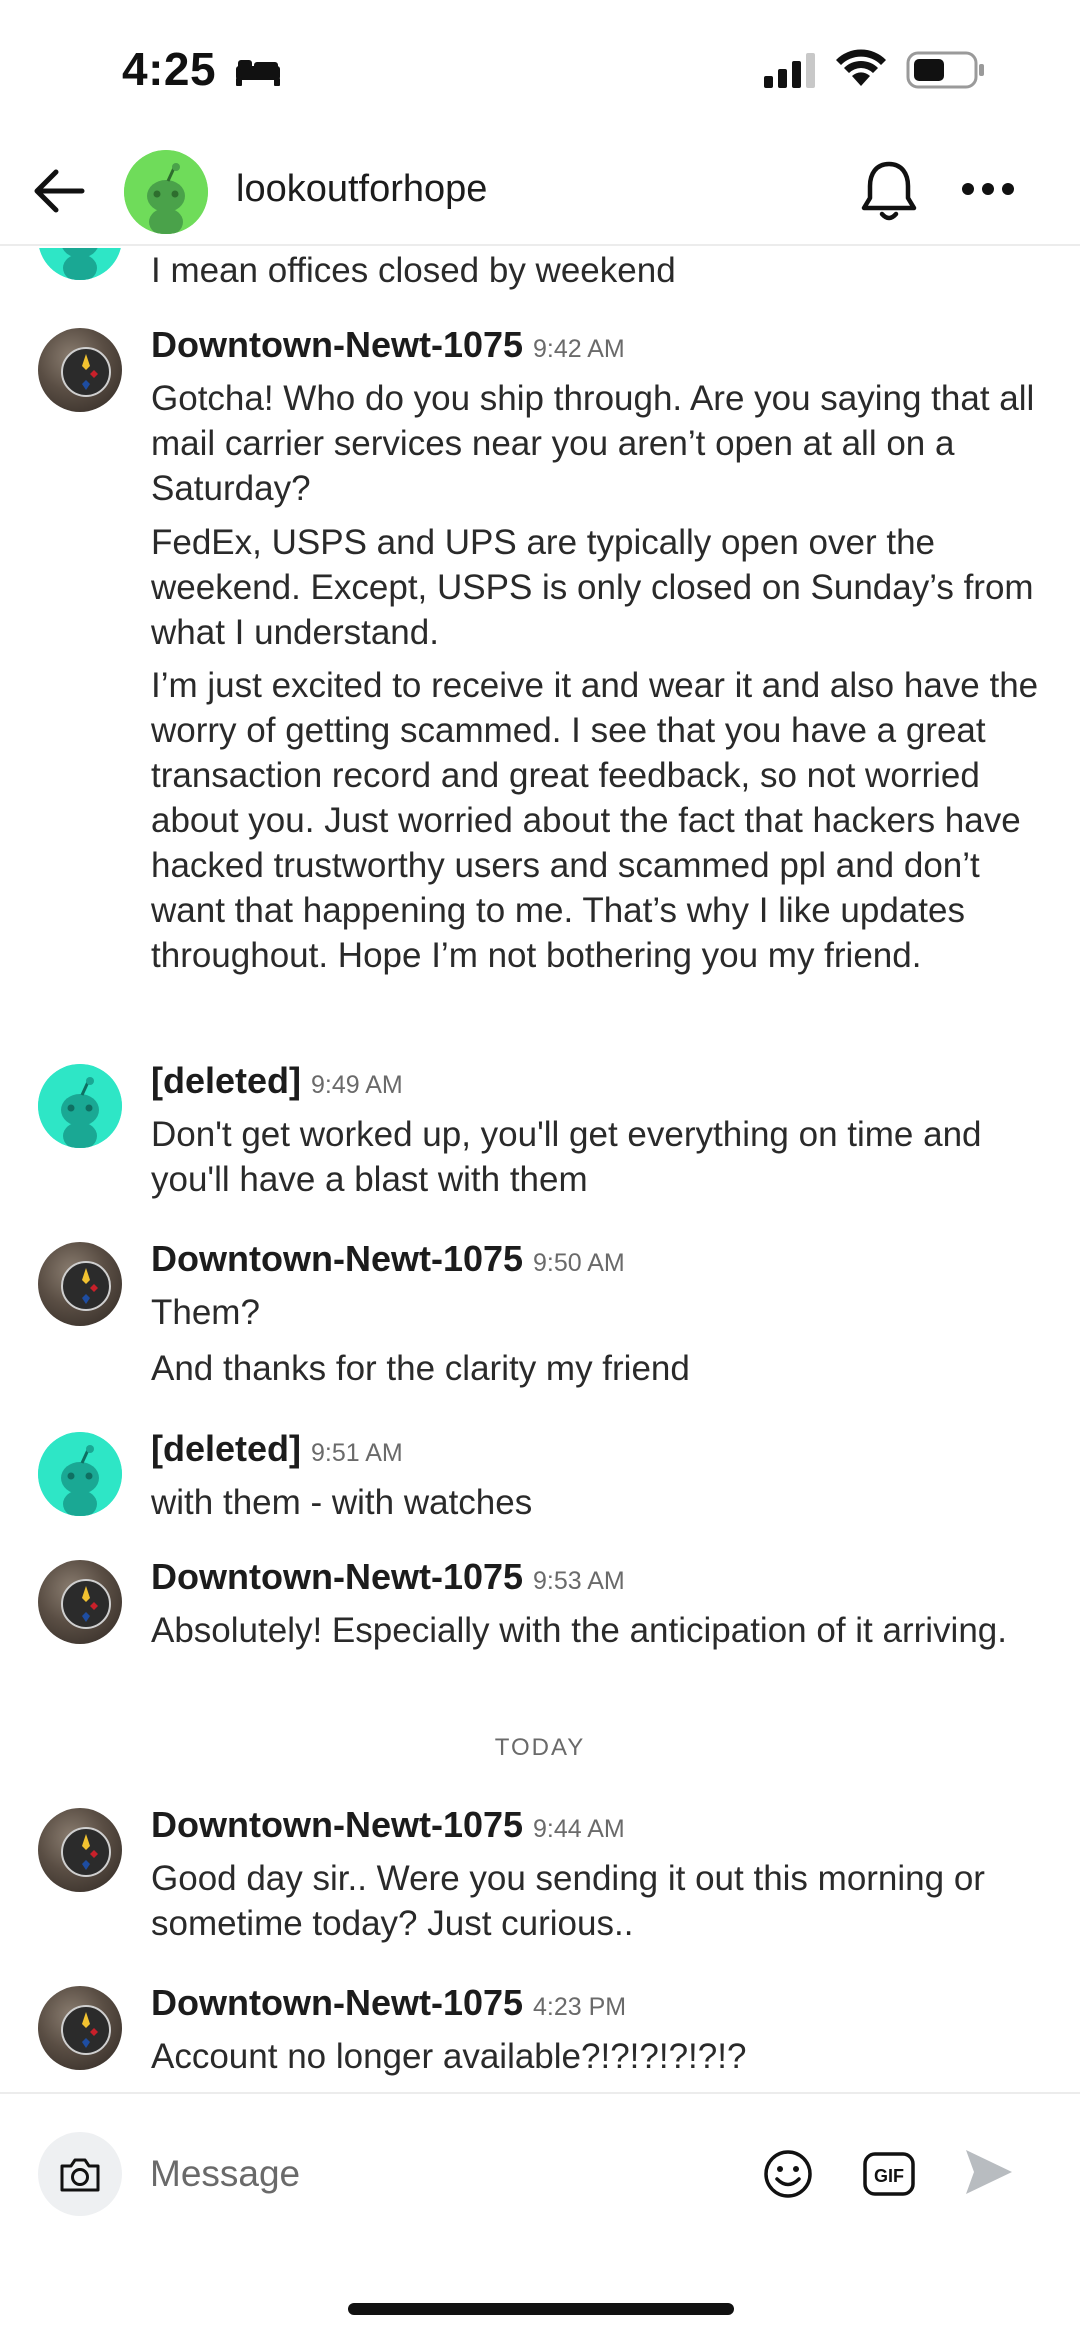  I want to click on message-header: [deleted] 9:51 AM, so click(277, 1453).